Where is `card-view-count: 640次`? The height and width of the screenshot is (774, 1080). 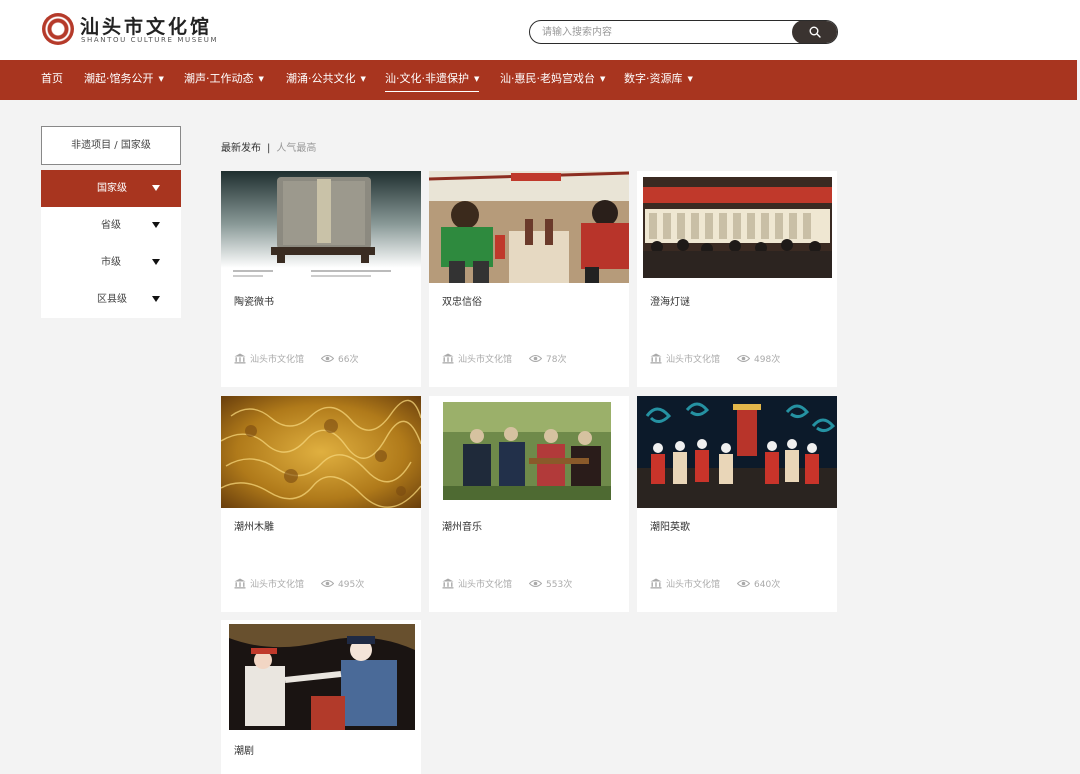
card-view-count: 640次 is located at coordinates (767, 585).